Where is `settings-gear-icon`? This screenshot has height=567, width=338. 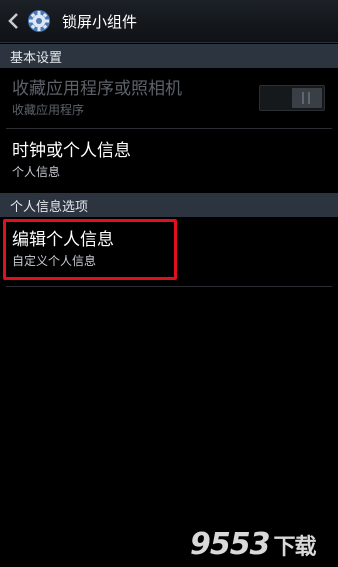
settings-gear-icon is located at coordinates (39, 21).